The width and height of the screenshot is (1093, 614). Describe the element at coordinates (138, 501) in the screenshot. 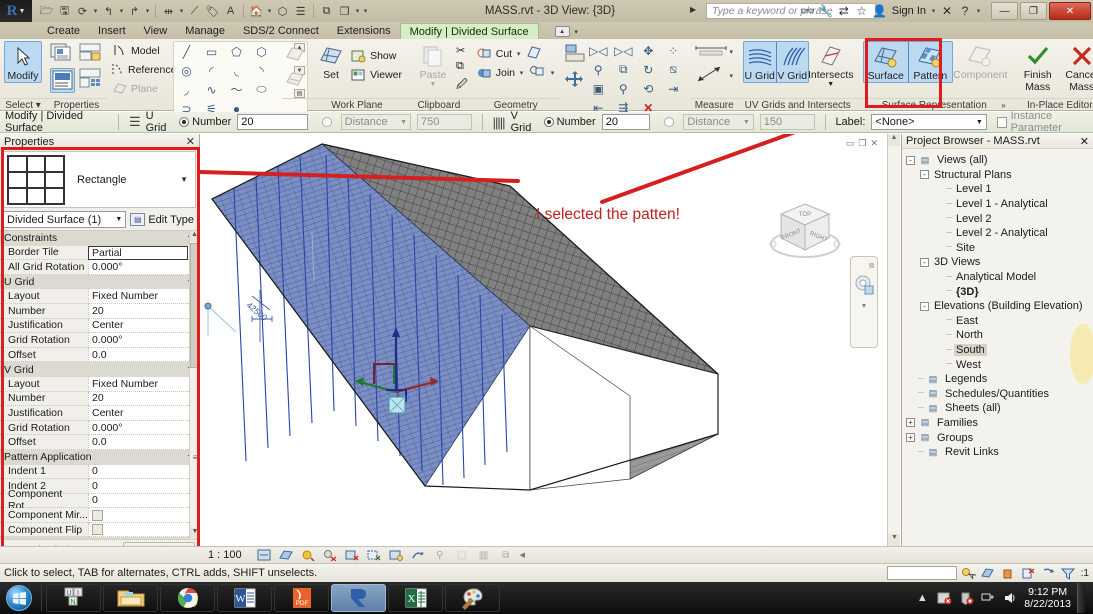

I see `property-value: 0` at that location.